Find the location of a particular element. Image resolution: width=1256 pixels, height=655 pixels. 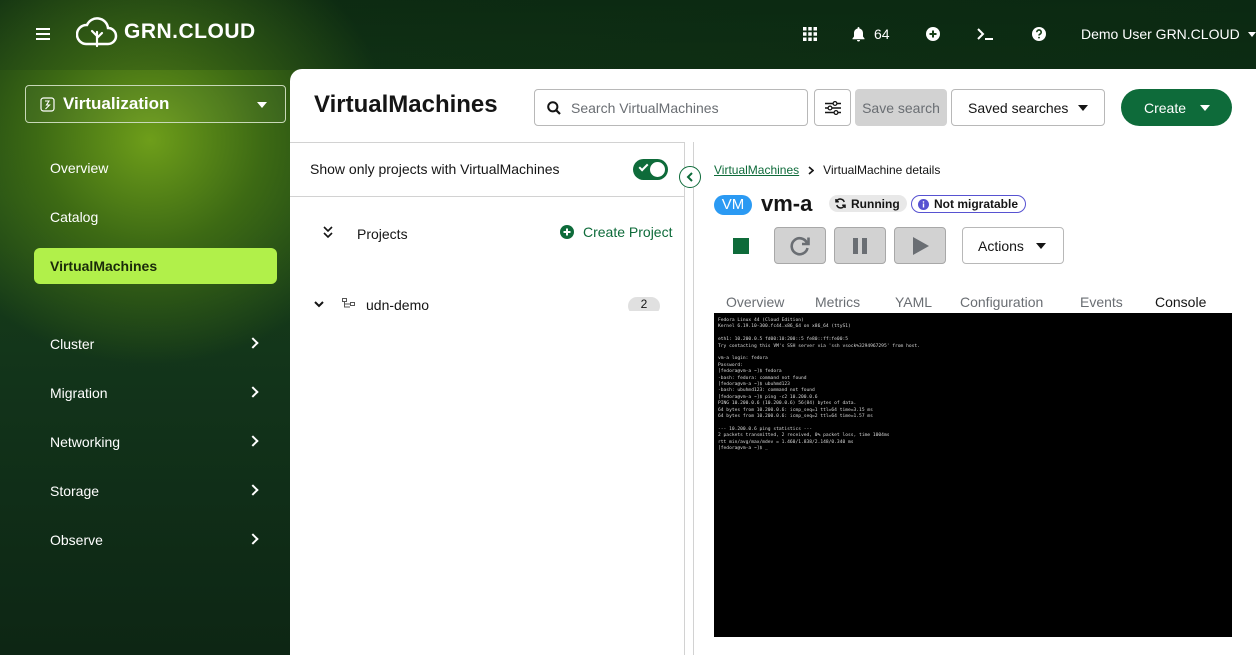

console-line: [fedora@vm-a ~]$ _ is located at coordinates (743, 449).